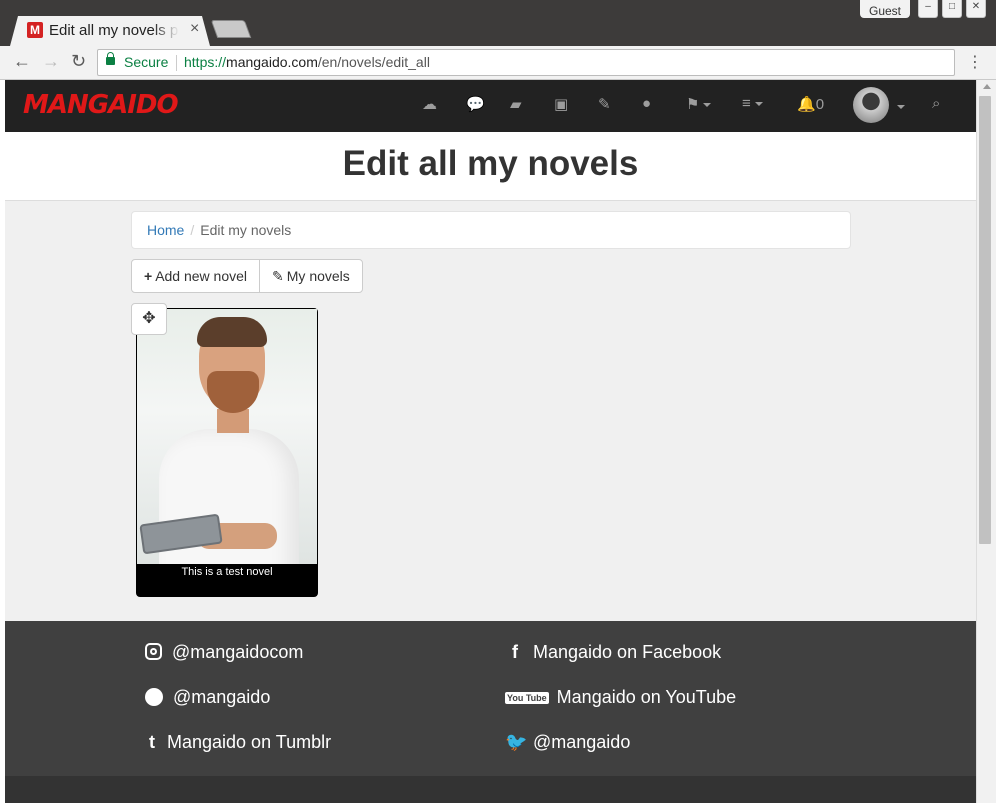 The image size is (996, 803). Describe the element at coordinates (561, 104) in the screenshot. I see `image-icon: ▣` at that location.